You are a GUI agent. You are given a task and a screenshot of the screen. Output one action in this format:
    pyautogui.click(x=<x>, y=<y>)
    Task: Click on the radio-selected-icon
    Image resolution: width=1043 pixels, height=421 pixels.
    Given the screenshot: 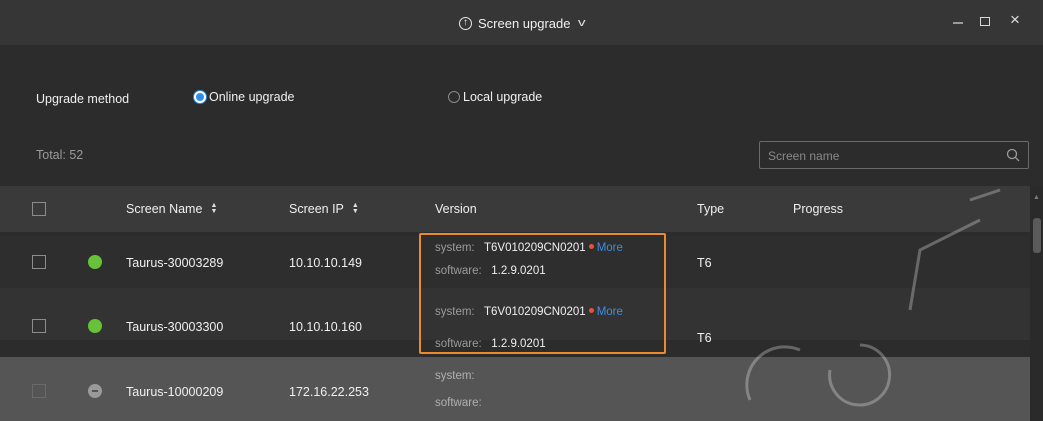 What is the action you would take?
    pyautogui.click(x=200, y=97)
    